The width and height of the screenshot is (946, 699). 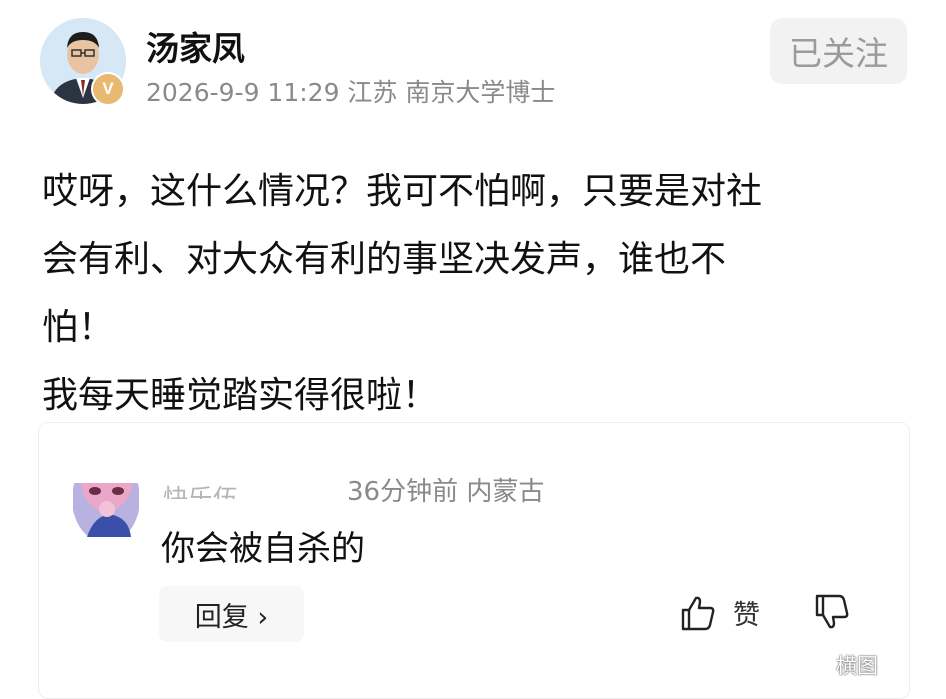 I want to click on post-body-line: 我每天睡觉踏实得很啦！, so click(x=240, y=395).